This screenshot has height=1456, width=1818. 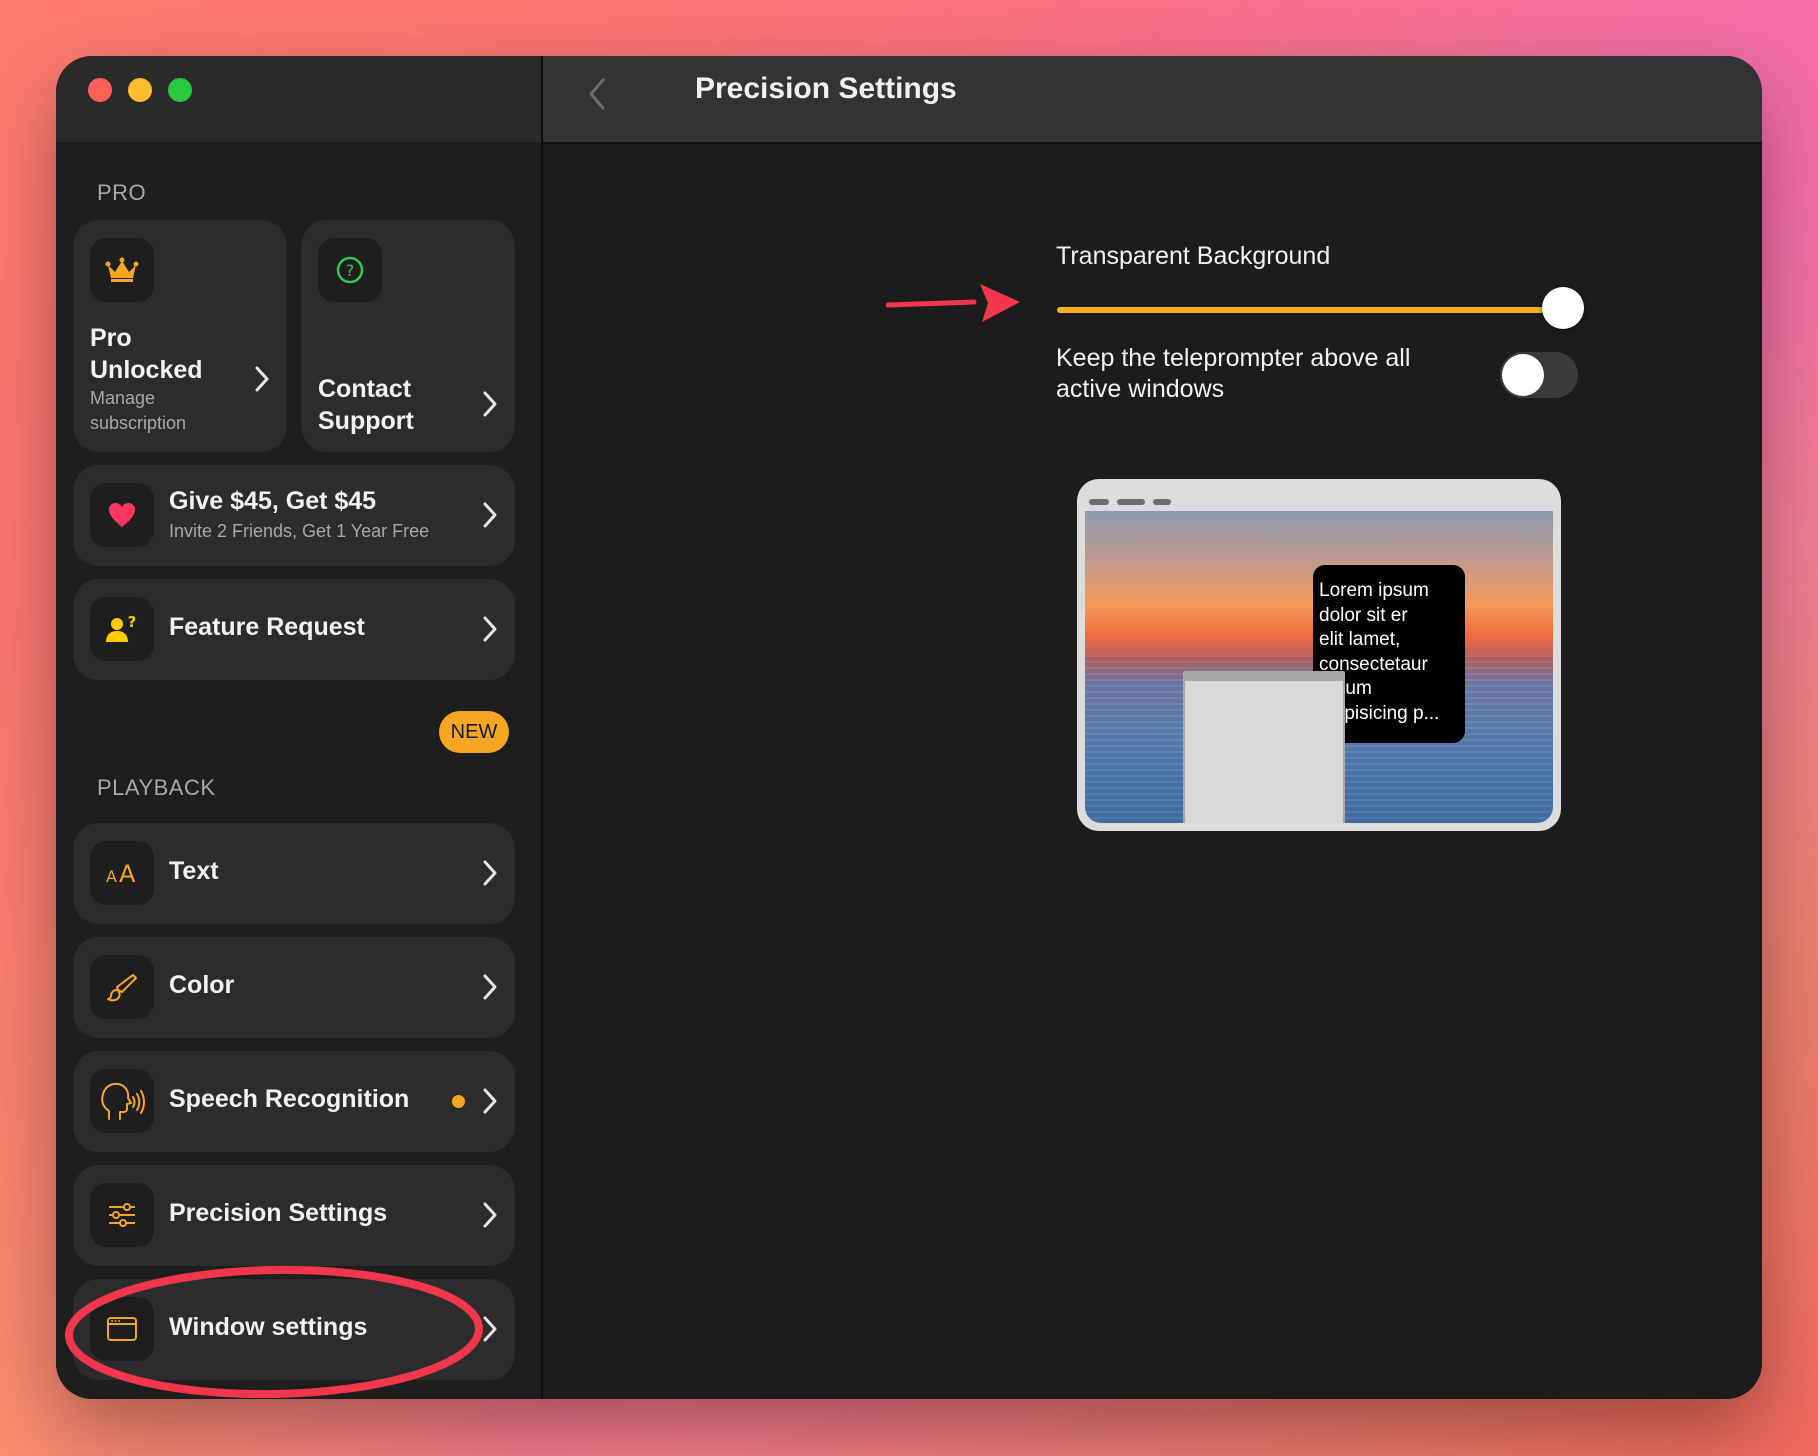 What do you see at coordinates (408, 336) in the screenshot?
I see `contact-support-card: ? Contact Support` at bounding box center [408, 336].